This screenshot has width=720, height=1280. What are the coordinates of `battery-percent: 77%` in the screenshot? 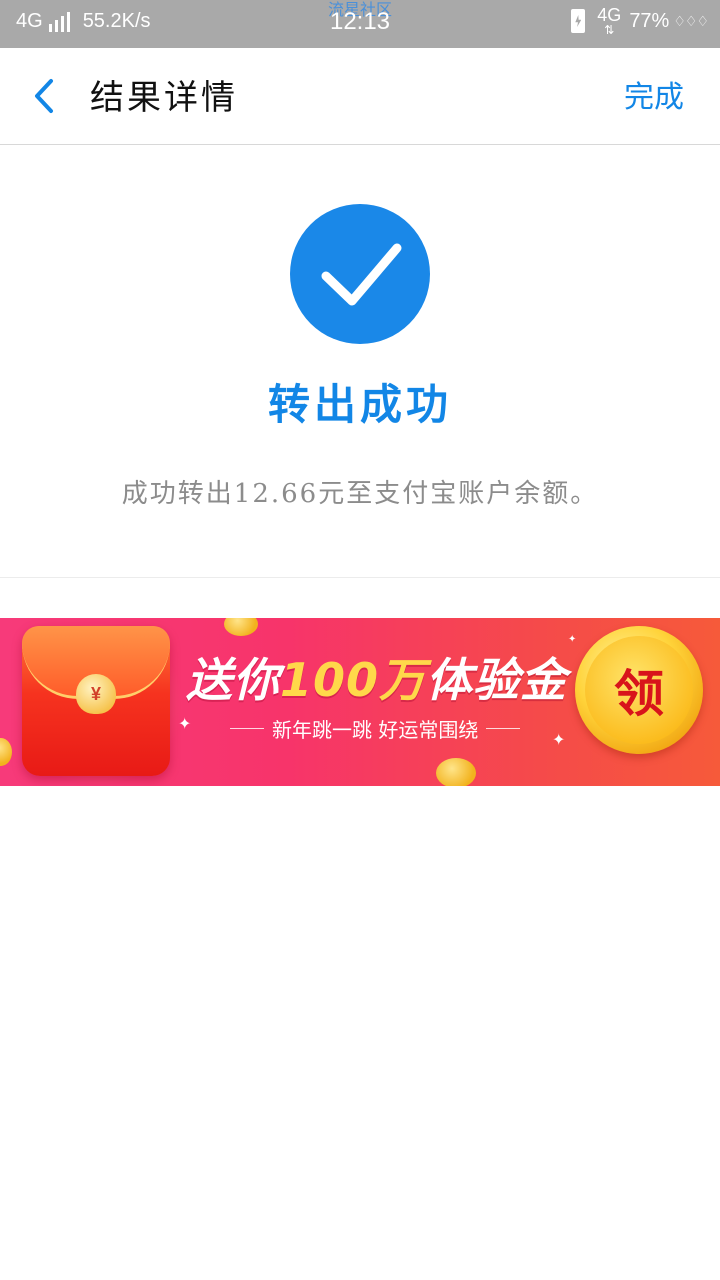 It's located at (649, 20).